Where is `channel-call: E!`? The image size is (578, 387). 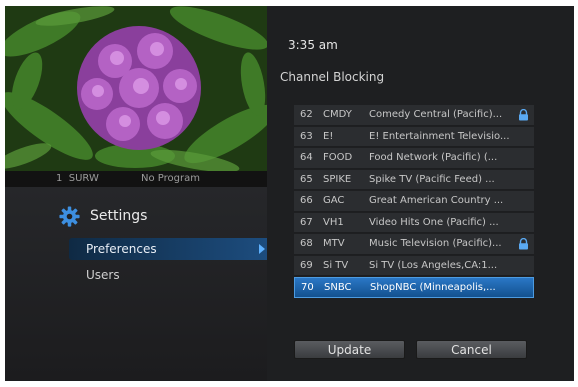
channel-call: E! is located at coordinates (328, 136).